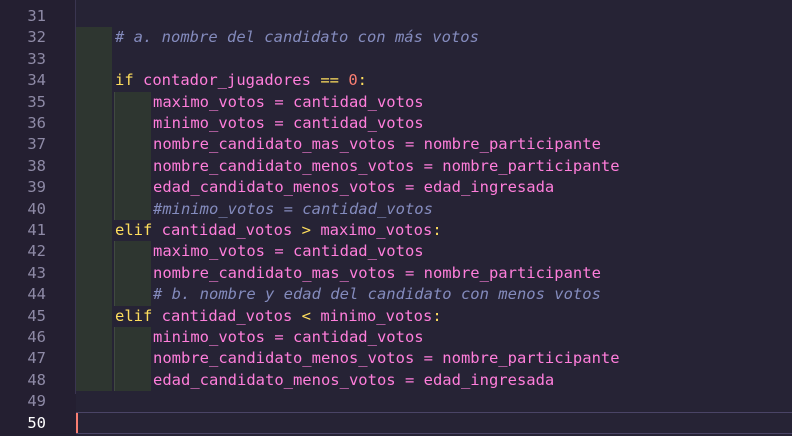 The width and height of the screenshot is (792, 436). What do you see at coordinates (36, 315) in the screenshot?
I see `line-number: 45` at bounding box center [36, 315].